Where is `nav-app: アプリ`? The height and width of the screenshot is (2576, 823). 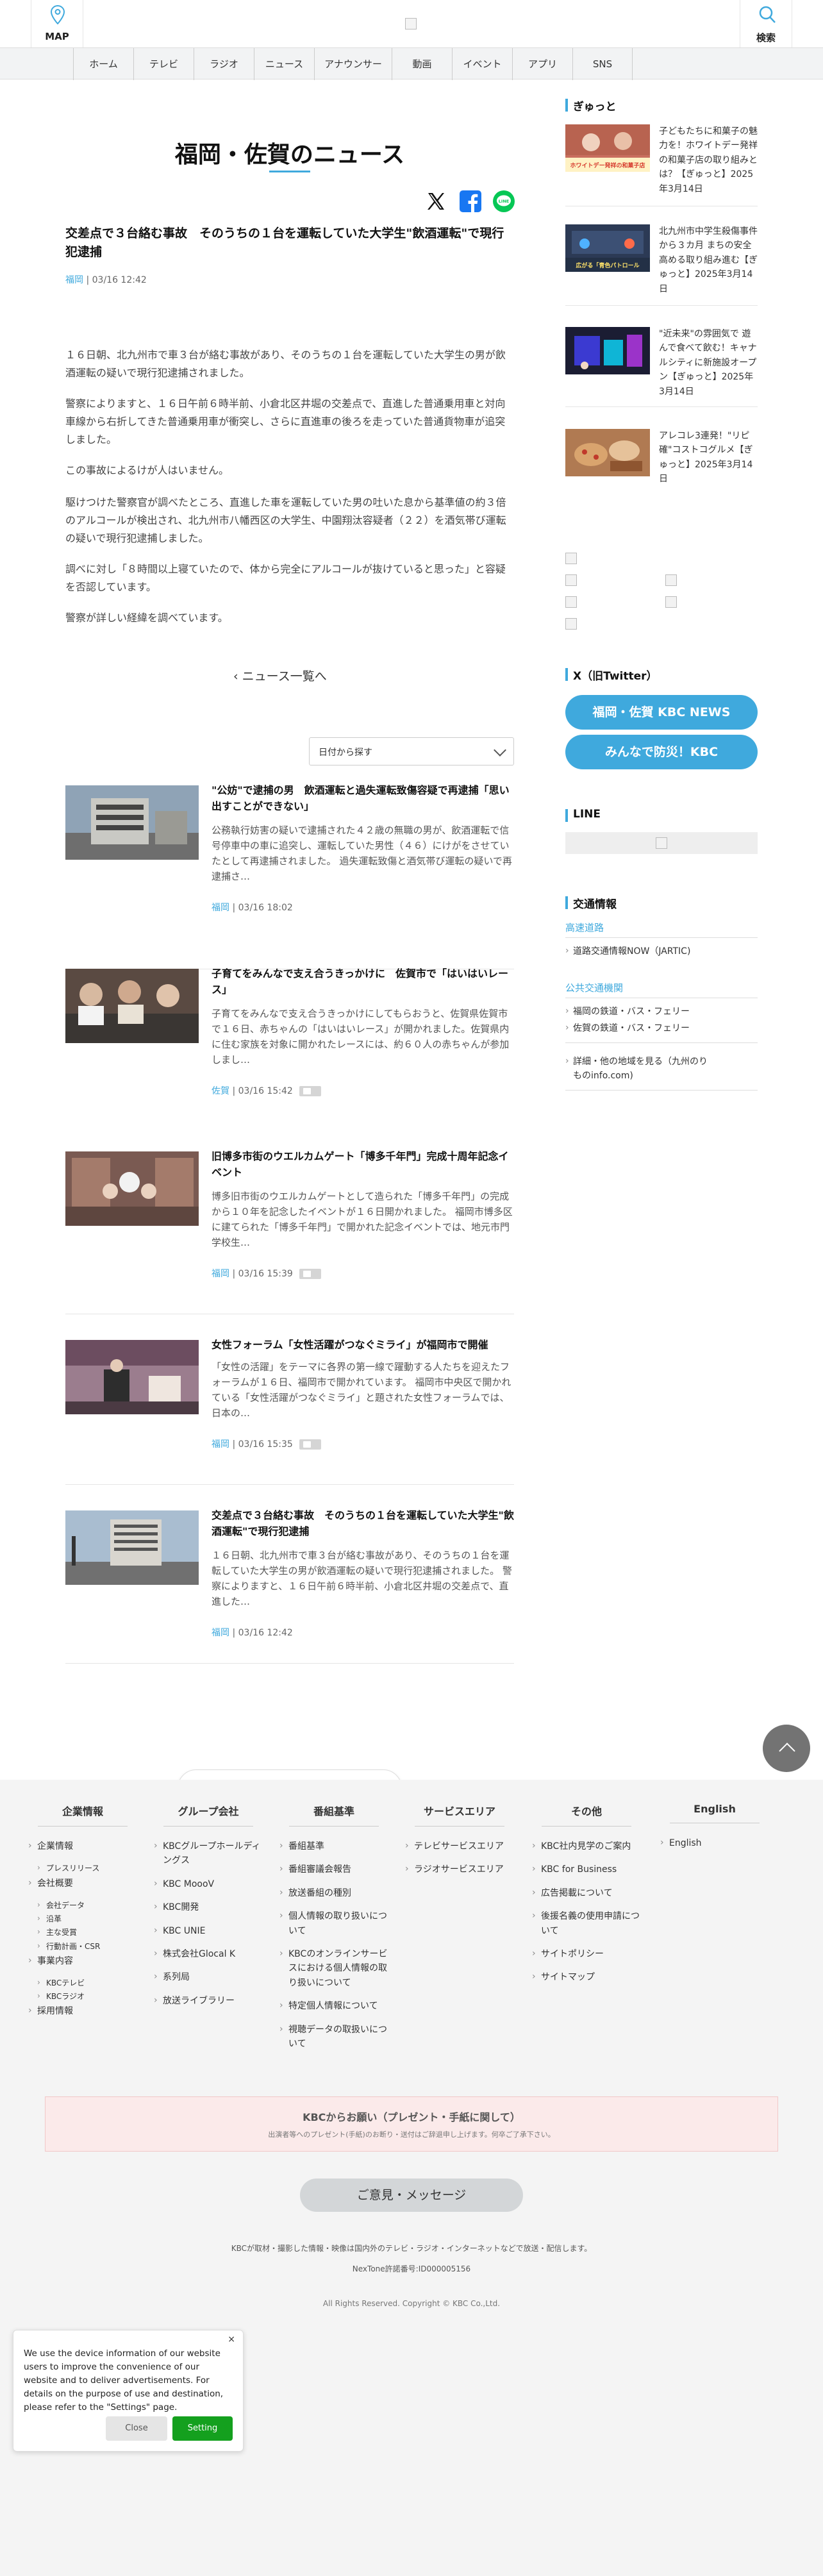 nav-app: アプリ is located at coordinates (542, 64).